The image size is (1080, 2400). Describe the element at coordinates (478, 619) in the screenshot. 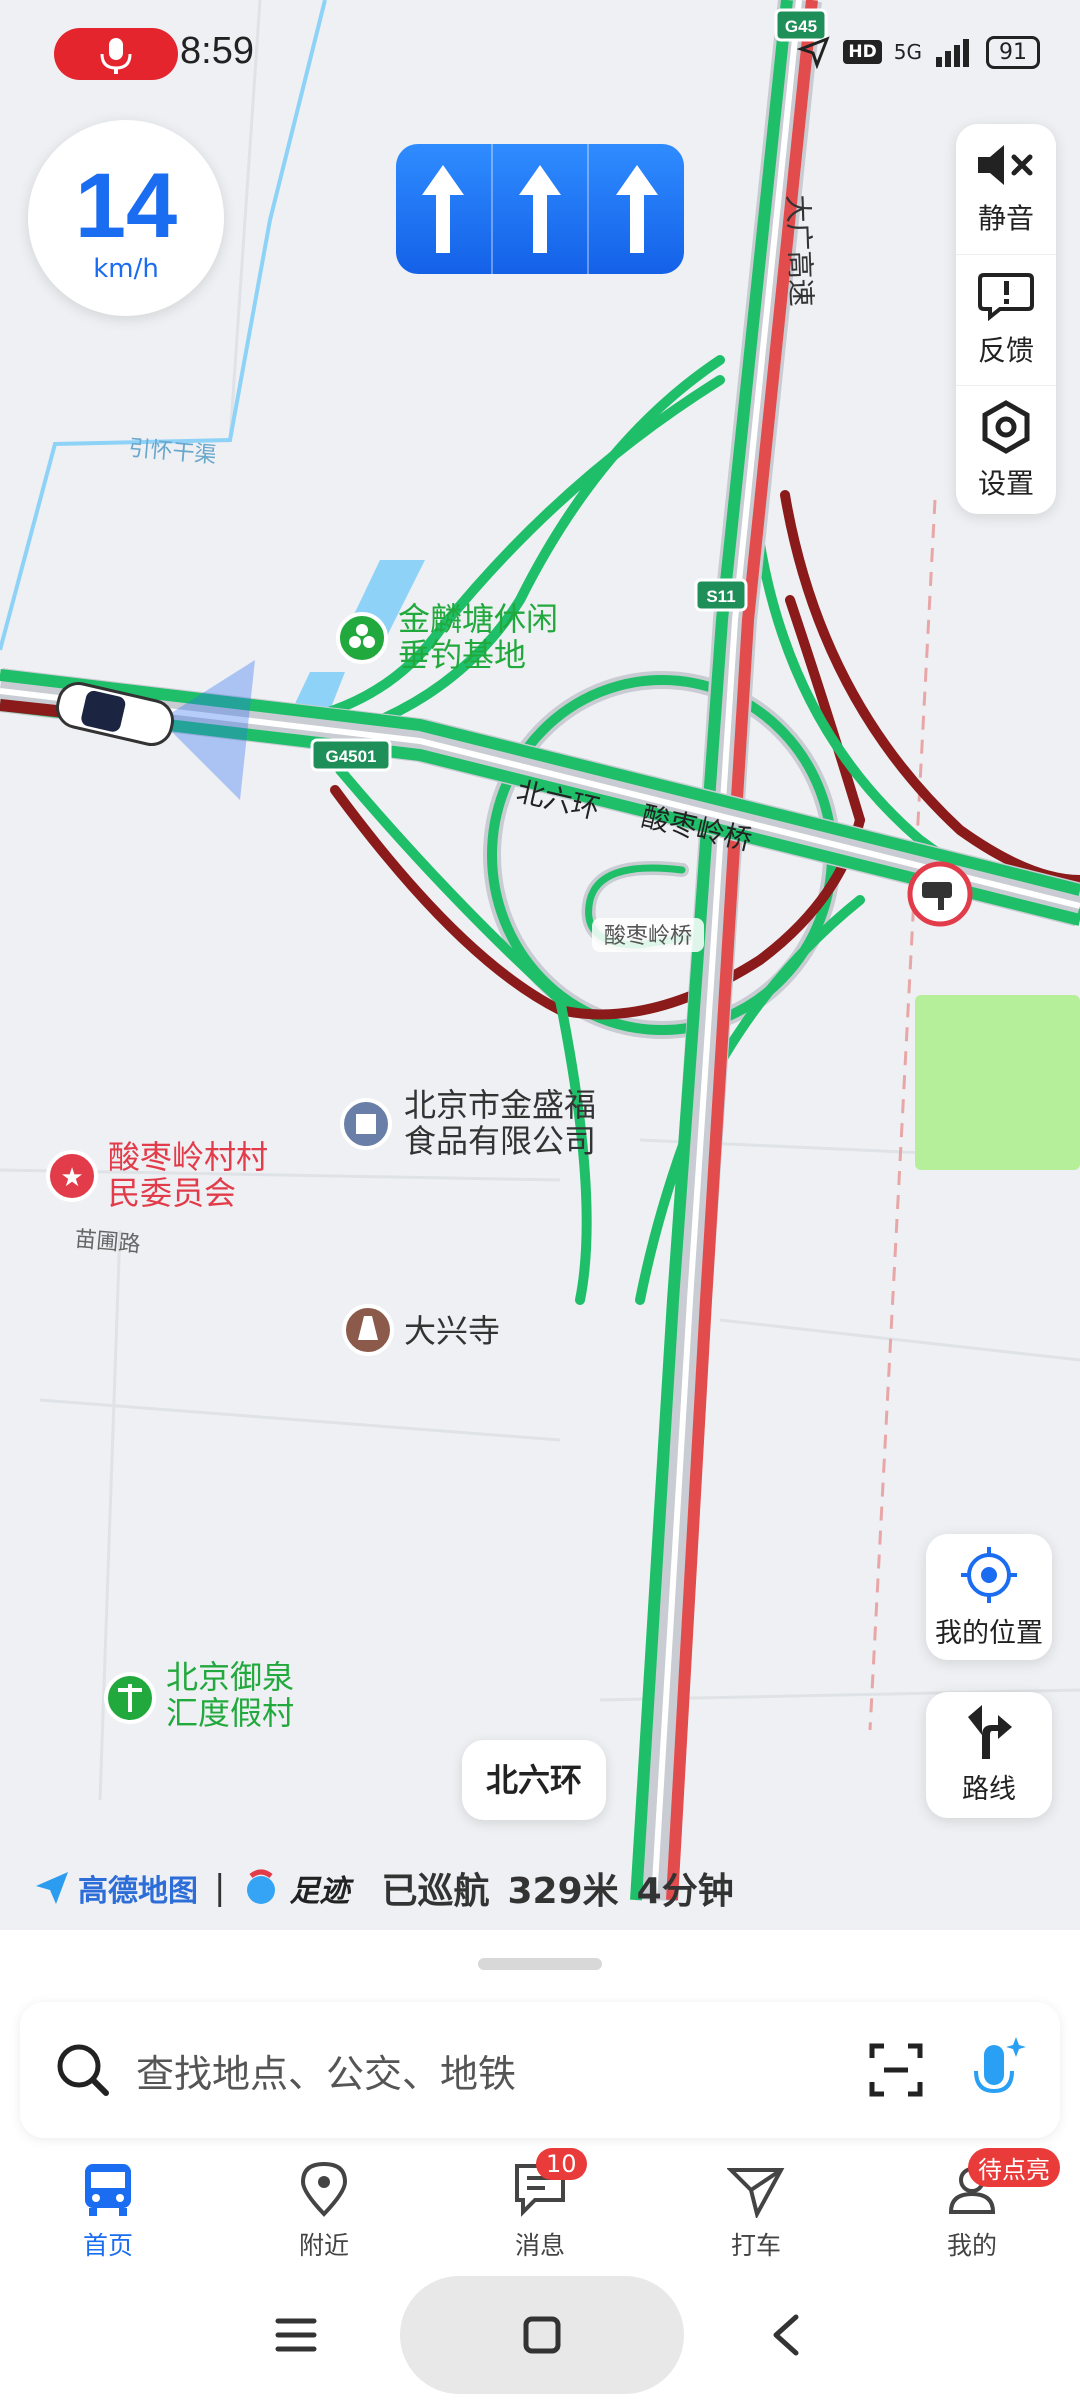

I see `svg-text: 金麟塘休闲` at that location.